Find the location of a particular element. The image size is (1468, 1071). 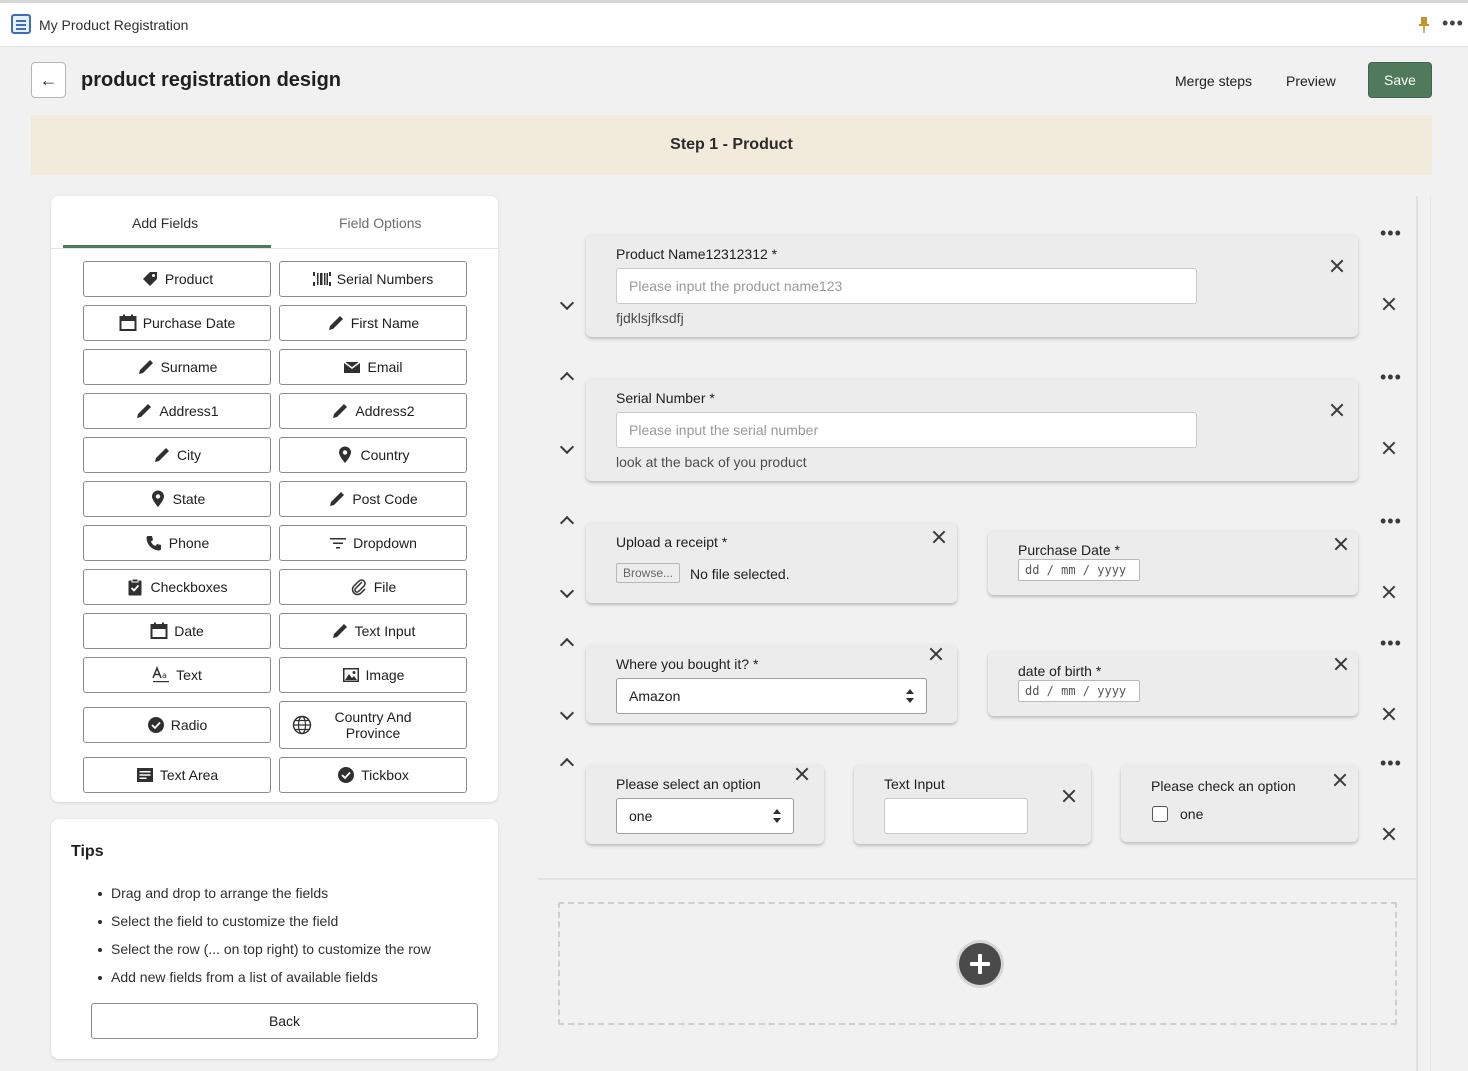

field-label: Where you bought it? * is located at coordinates (687, 664).